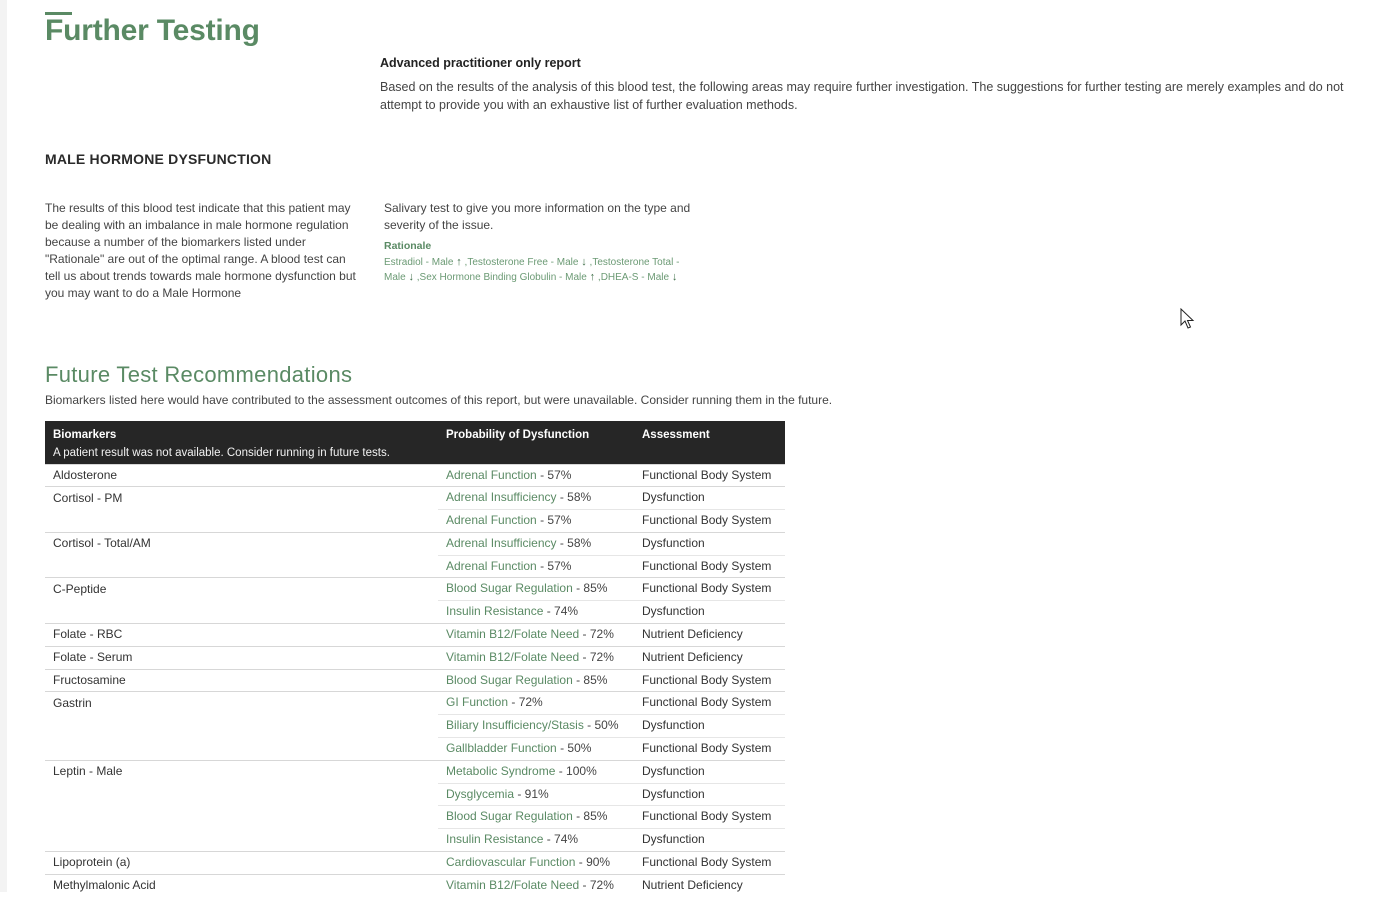 This screenshot has height=897, width=1390. I want to click on probability-cell: Cardiovascular Function - 90%, so click(536, 863).